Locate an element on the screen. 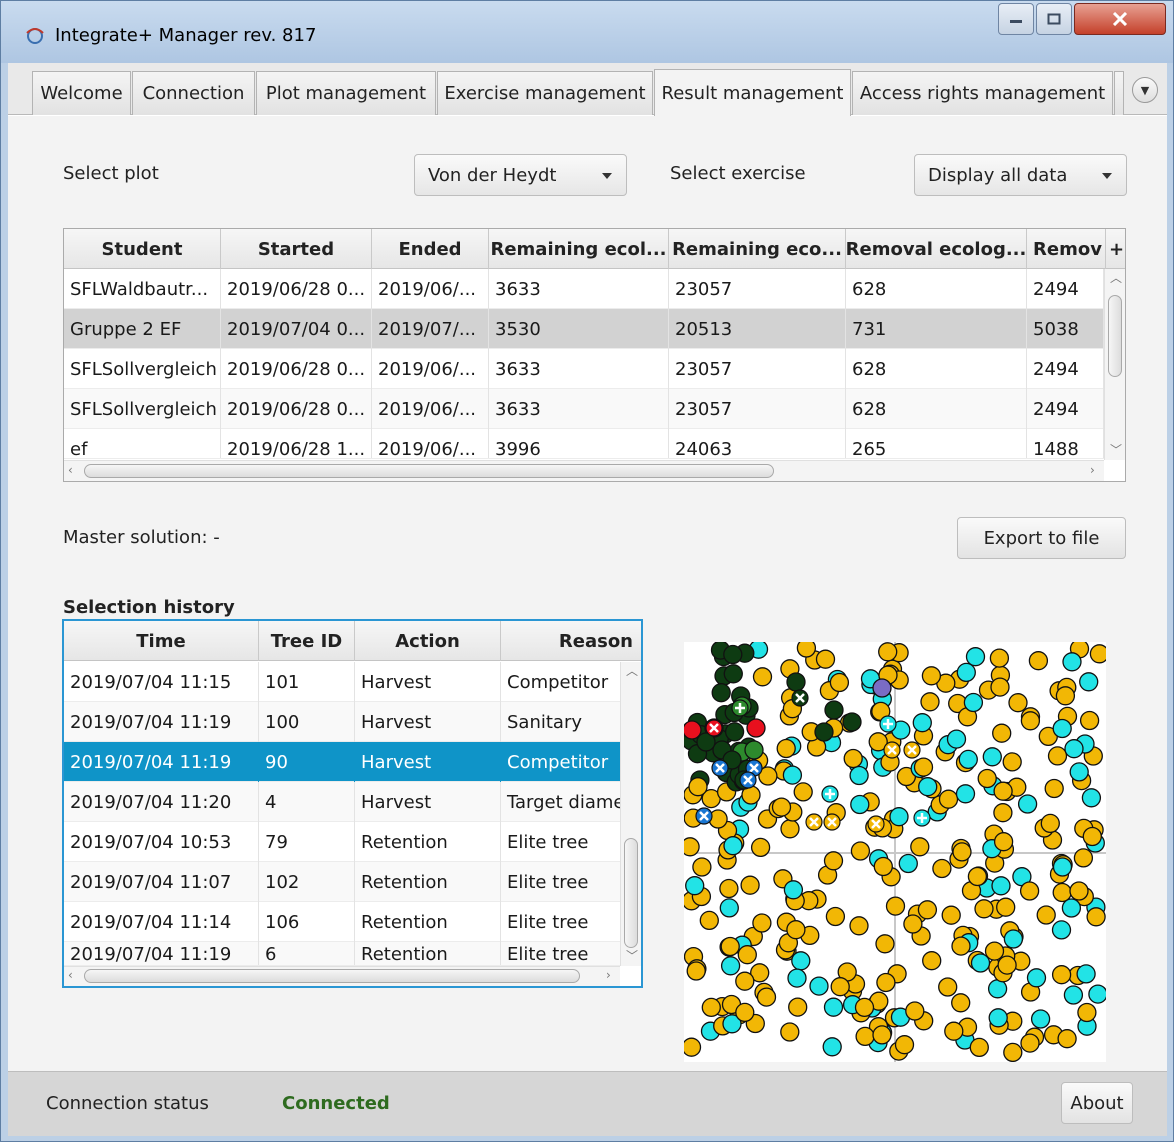 The image size is (1174, 1142). table-row: 2019/07/04 11:19 6 Retention Elite tree is located at coordinates (342, 954).